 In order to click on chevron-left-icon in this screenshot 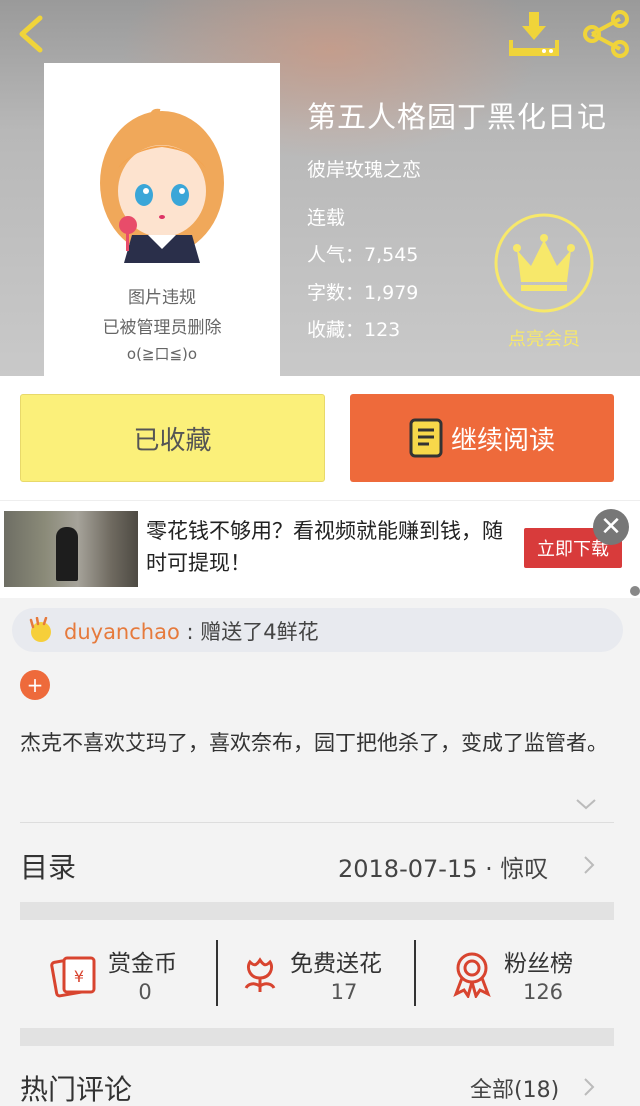, I will do `click(31, 34)`.